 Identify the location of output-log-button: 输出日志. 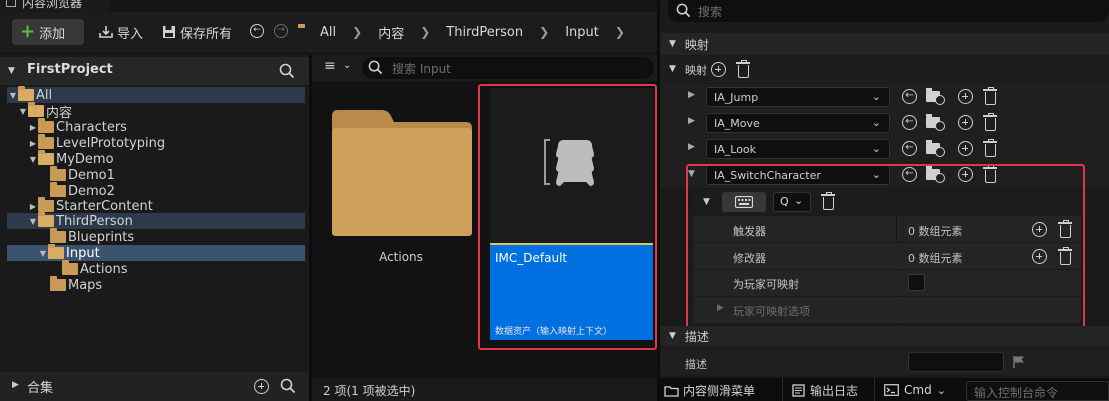
(825, 390).